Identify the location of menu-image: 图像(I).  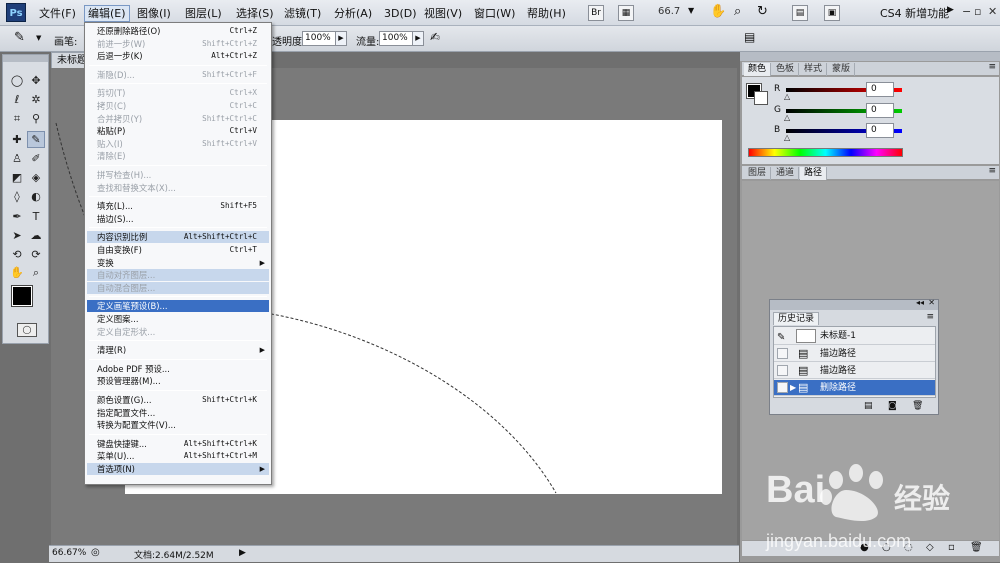
(154, 13).